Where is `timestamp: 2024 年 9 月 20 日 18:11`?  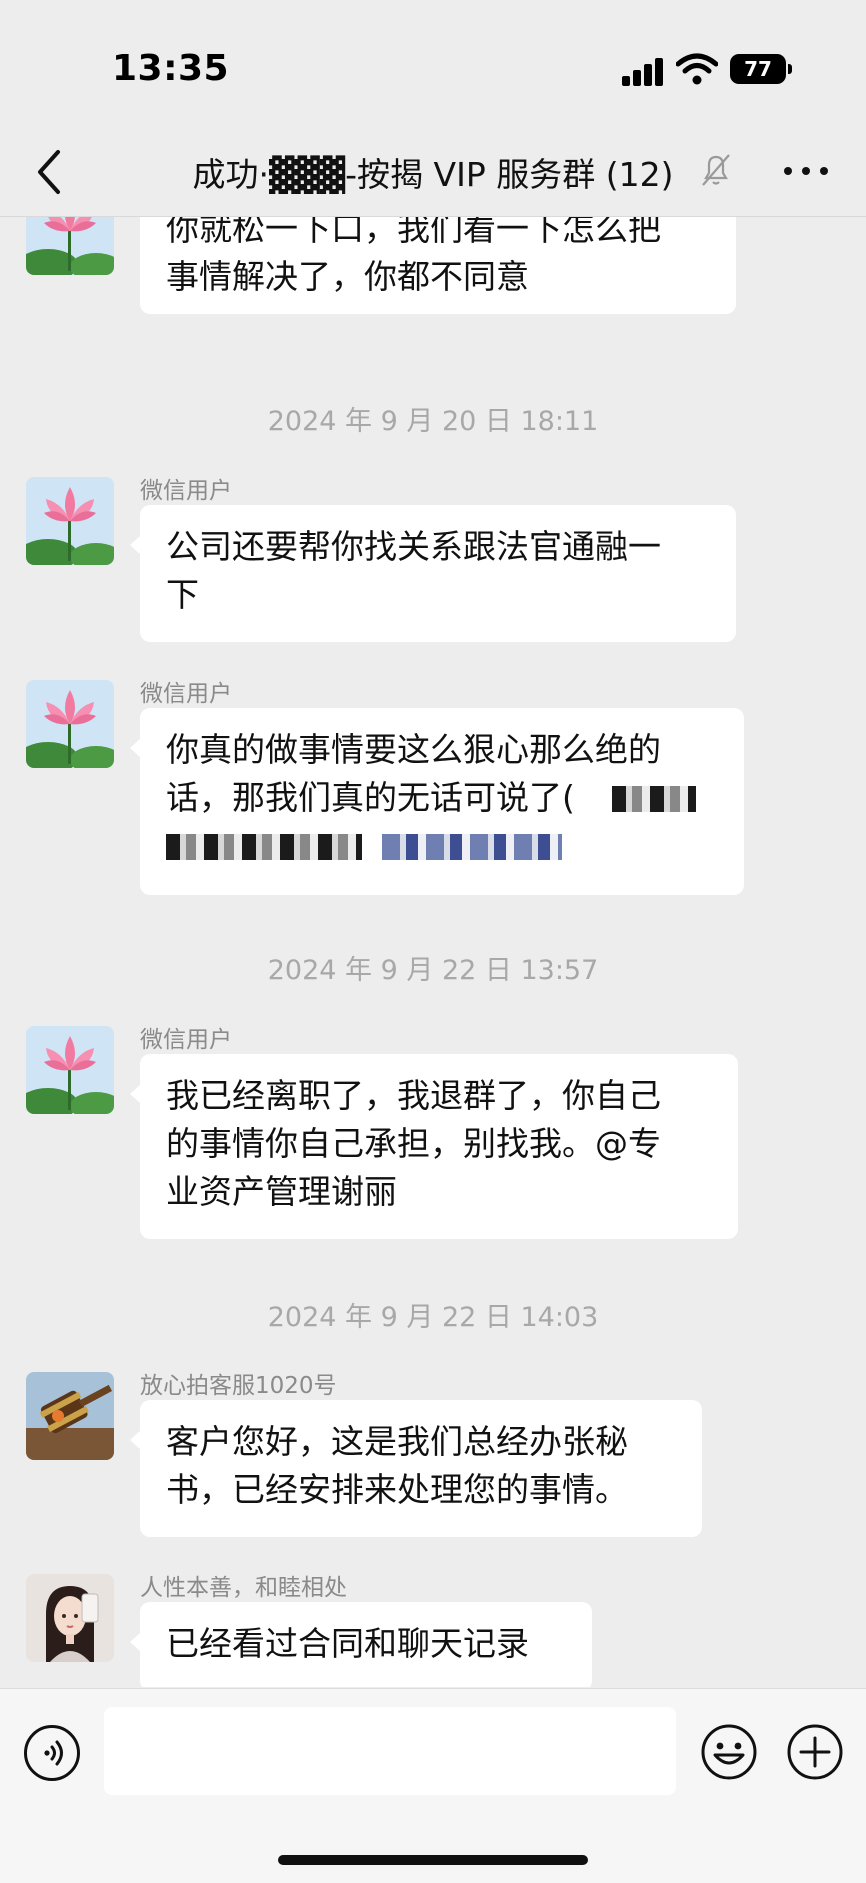 timestamp: 2024 年 9 月 20 日 18:11 is located at coordinates (433, 421).